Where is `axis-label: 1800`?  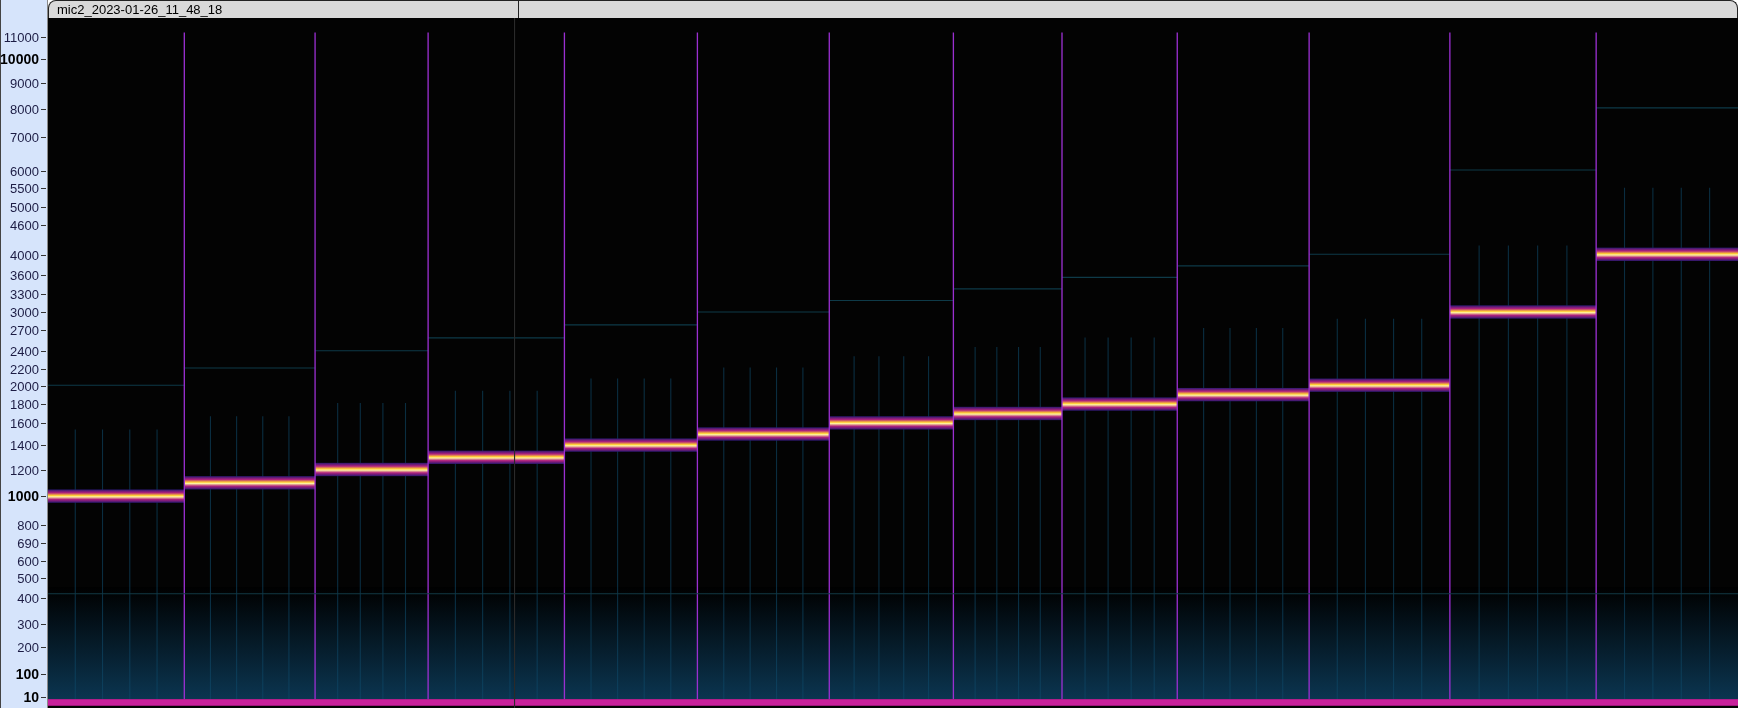
axis-label: 1800 is located at coordinates (24, 404).